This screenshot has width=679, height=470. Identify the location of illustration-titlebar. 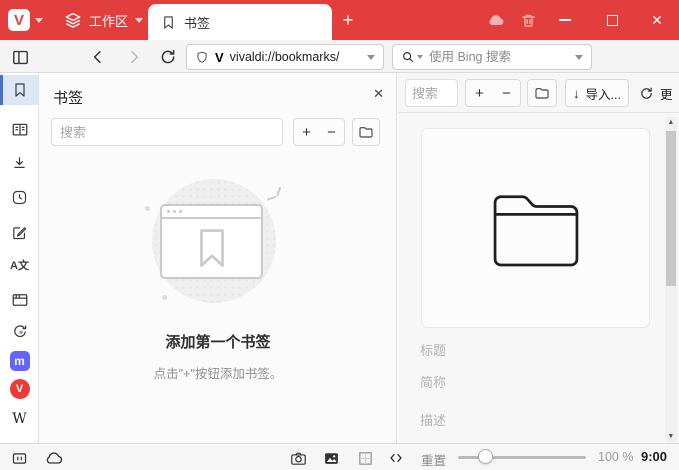
(211, 212).